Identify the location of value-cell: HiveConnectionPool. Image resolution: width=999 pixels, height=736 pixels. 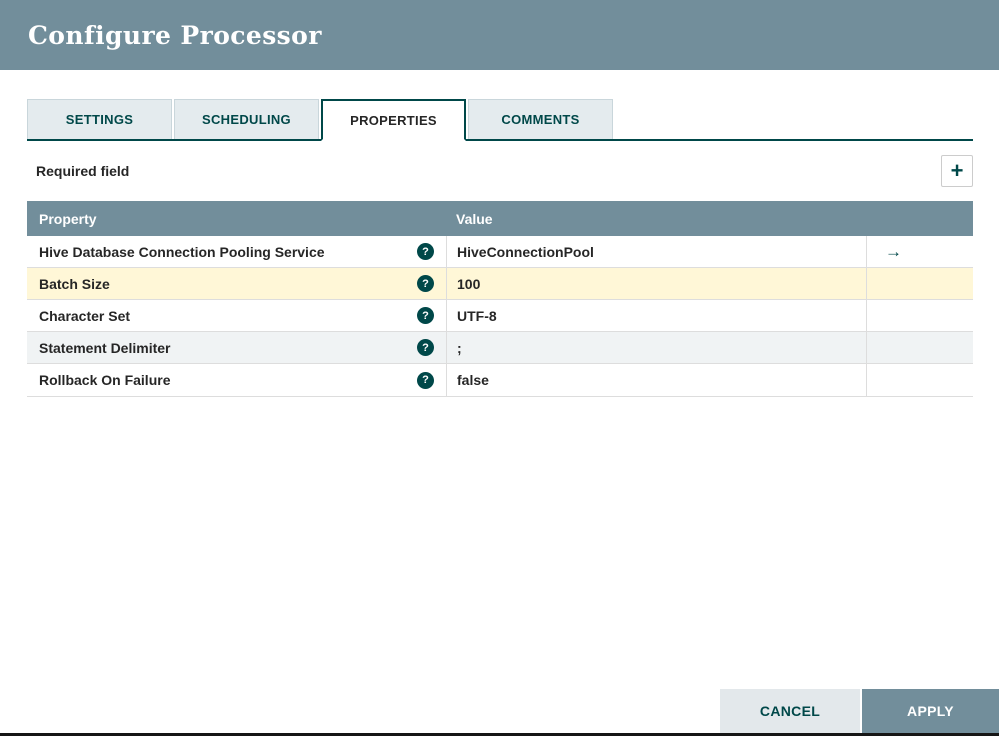
(656, 251).